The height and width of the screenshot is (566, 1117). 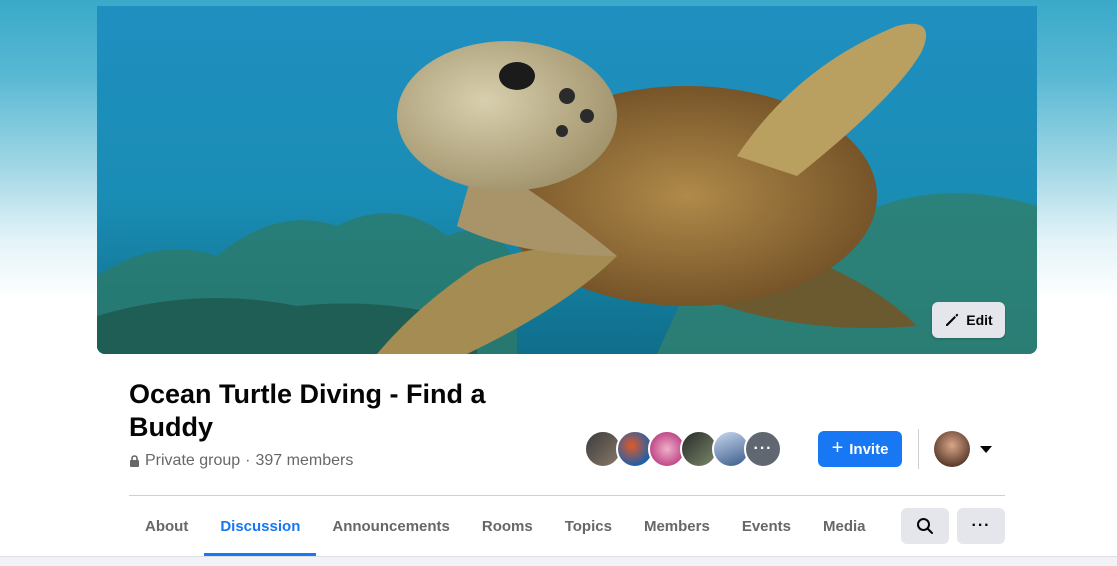 What do you see at coordinates (766, 526) in the screenshot?
I see `tab-events: Events` at bounding box center [766, 526].